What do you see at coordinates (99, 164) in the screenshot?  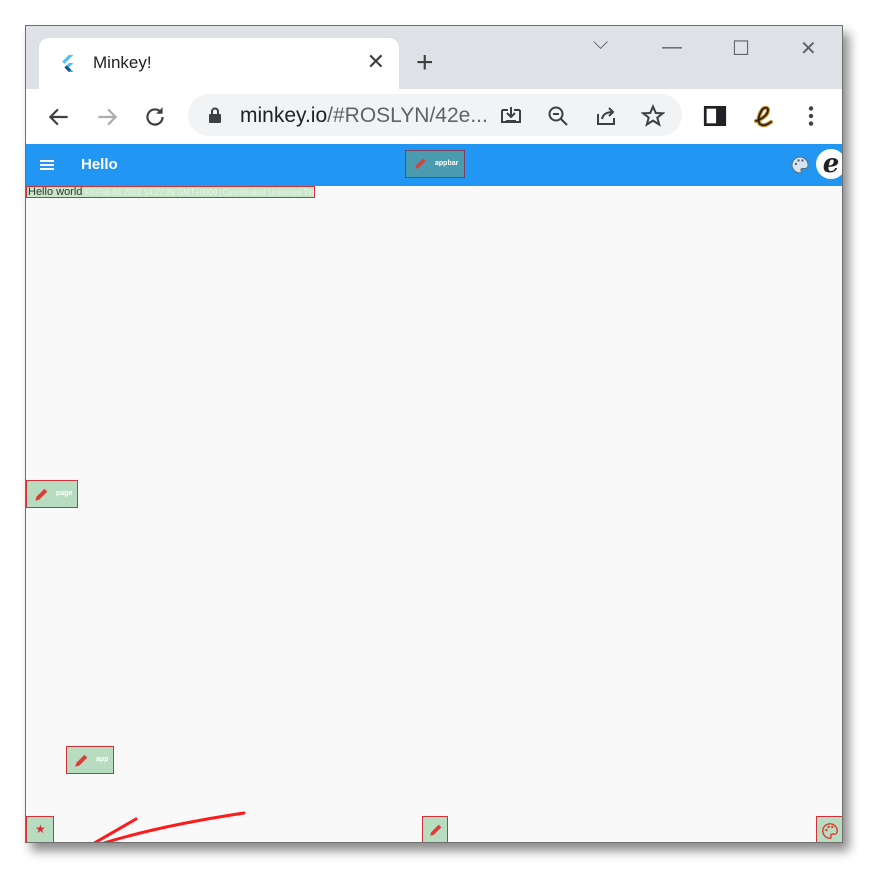 I see `app-bar-title: Hello` at bounding box center [99, 164].